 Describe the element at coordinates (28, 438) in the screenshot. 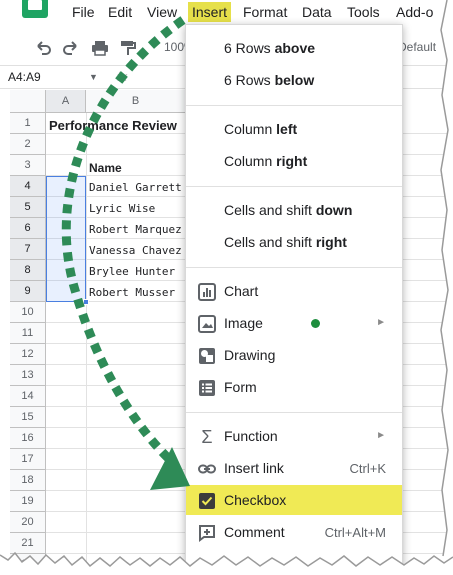

I see `row-header-16: 16` at that location.